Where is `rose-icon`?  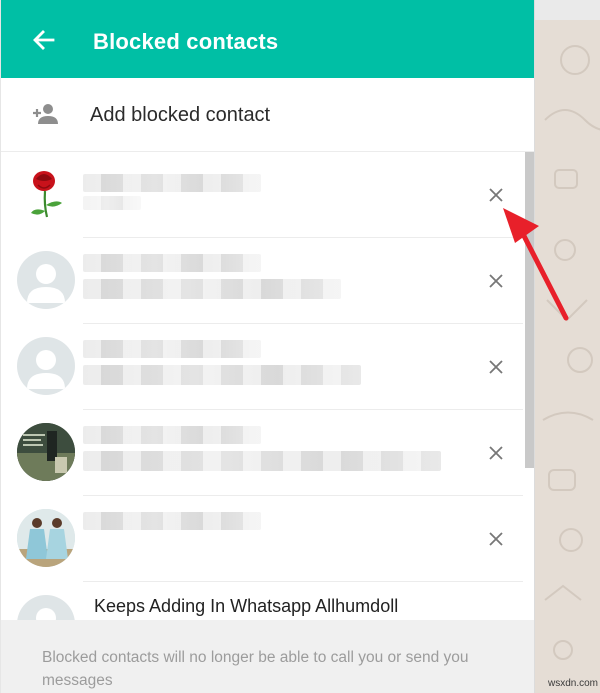 rose-icon is located at coordinates (46, 194).